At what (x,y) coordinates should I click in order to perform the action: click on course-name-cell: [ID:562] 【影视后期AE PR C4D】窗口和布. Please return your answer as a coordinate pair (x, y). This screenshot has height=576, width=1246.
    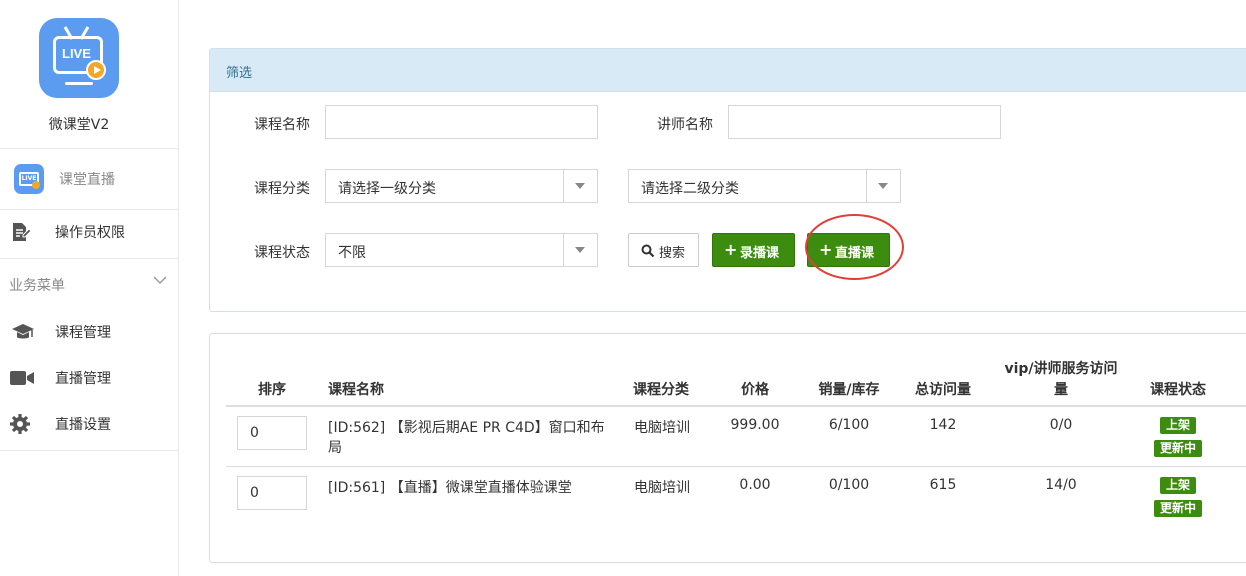
    Looking at the image, I should click on (466, 428).